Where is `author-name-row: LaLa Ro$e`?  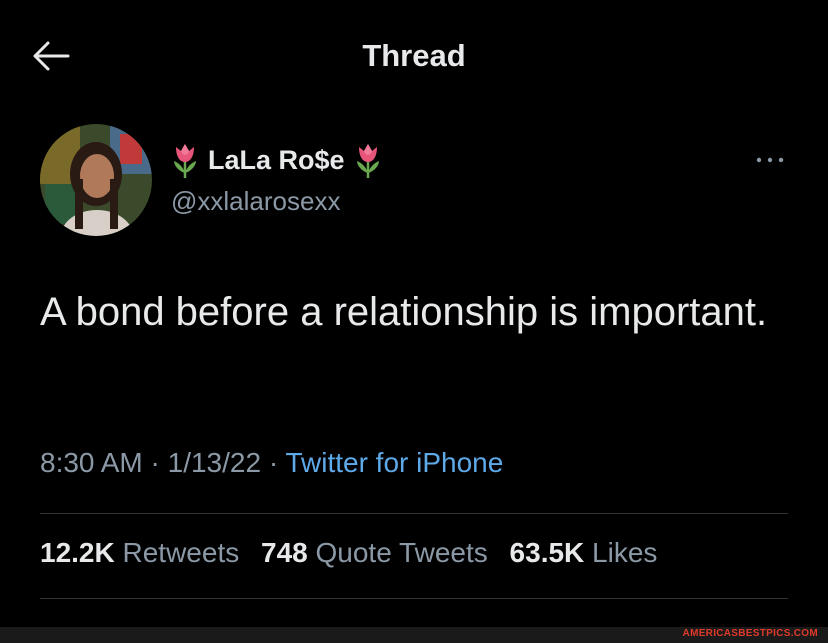
author-name-row: LaLa Ro$e is located at coordinates (276, 160).